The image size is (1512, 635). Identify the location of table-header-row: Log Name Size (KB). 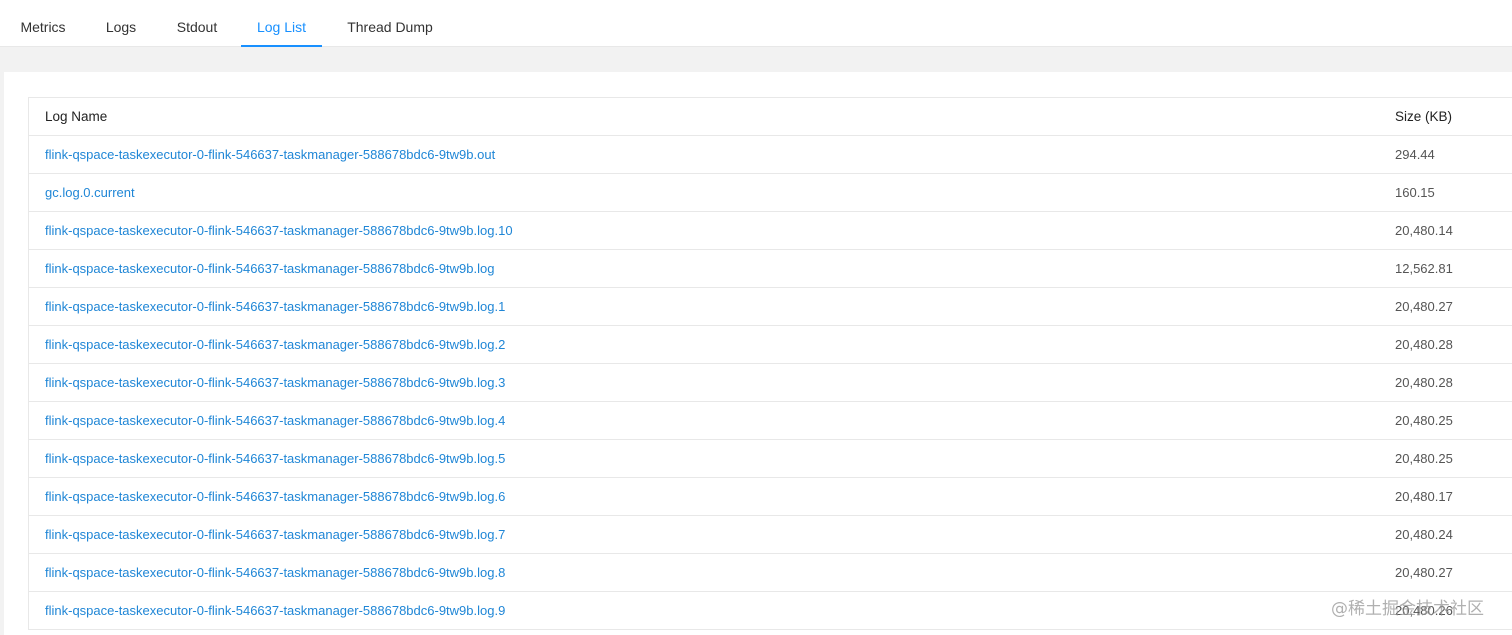
(770, 117).